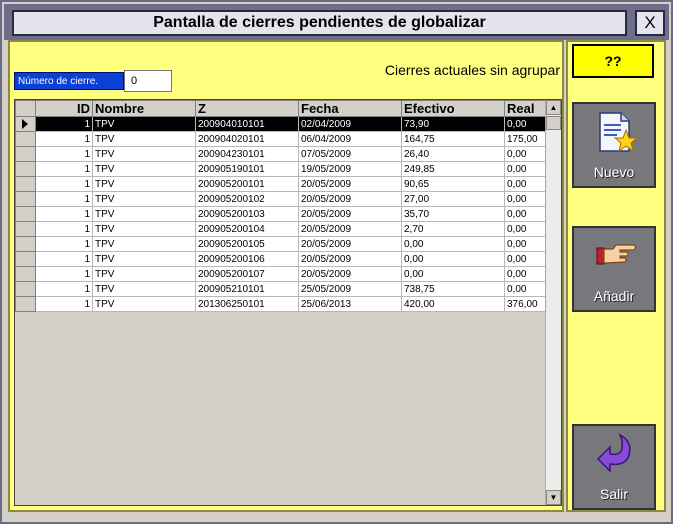  What do you see at coordinates (247, 214) in the screenshot?
I see `cell-z: 200905200103` at bounding box center [247, 214].